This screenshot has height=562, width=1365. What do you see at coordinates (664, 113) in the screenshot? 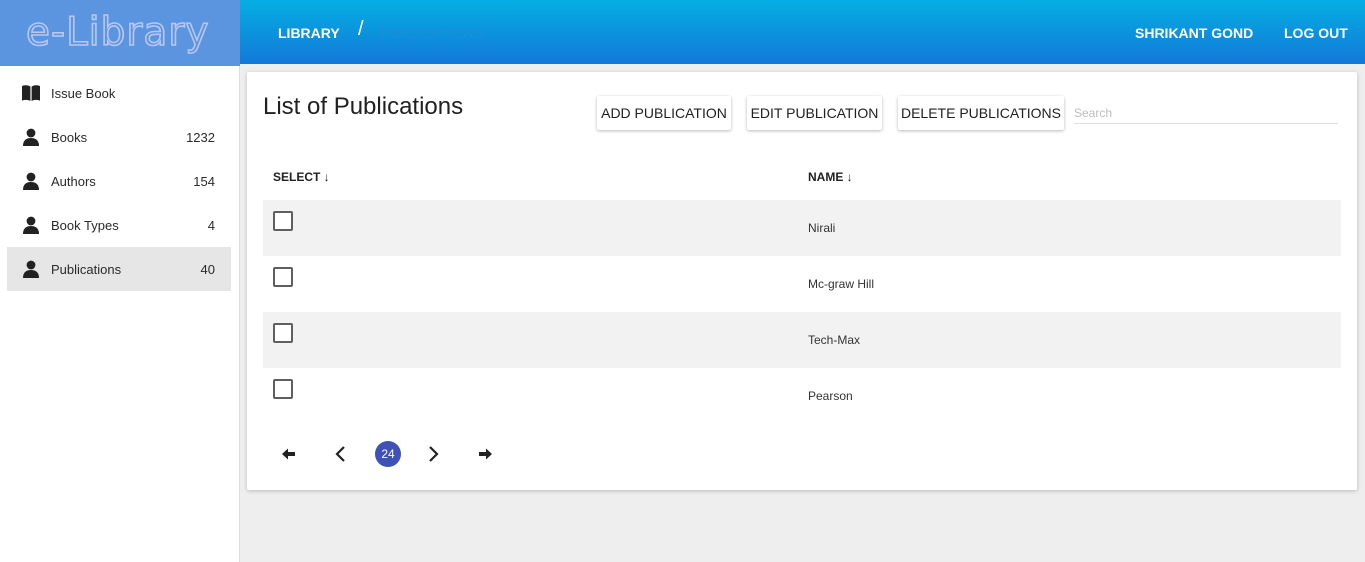
I see `add-publication-button: ADD PUBLICATION` at bounding box center [664, 113].